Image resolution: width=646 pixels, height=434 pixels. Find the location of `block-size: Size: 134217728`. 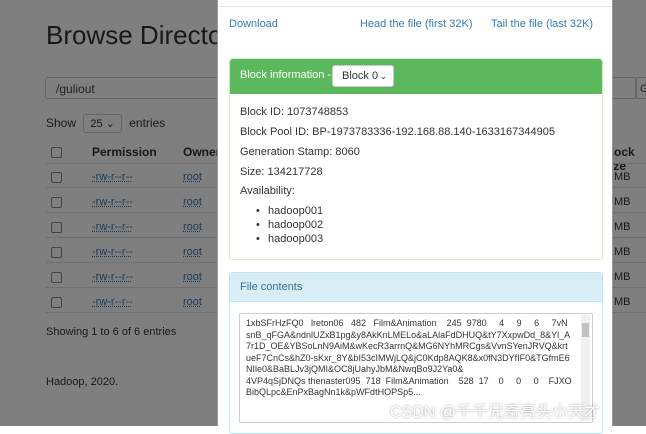

block-size: Size: 134217728 is located at coordinates (281, 172).